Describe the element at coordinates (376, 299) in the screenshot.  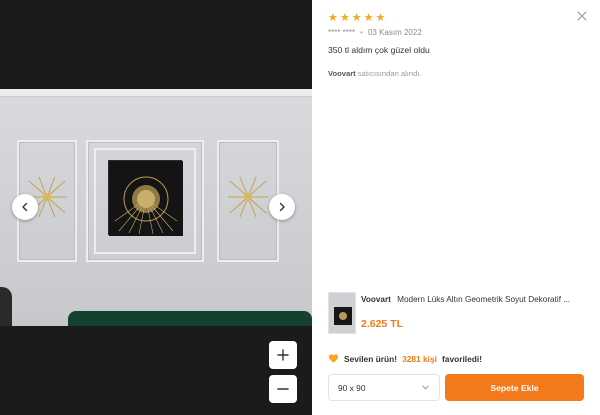
I see `product-brand: Voovart` at that location.